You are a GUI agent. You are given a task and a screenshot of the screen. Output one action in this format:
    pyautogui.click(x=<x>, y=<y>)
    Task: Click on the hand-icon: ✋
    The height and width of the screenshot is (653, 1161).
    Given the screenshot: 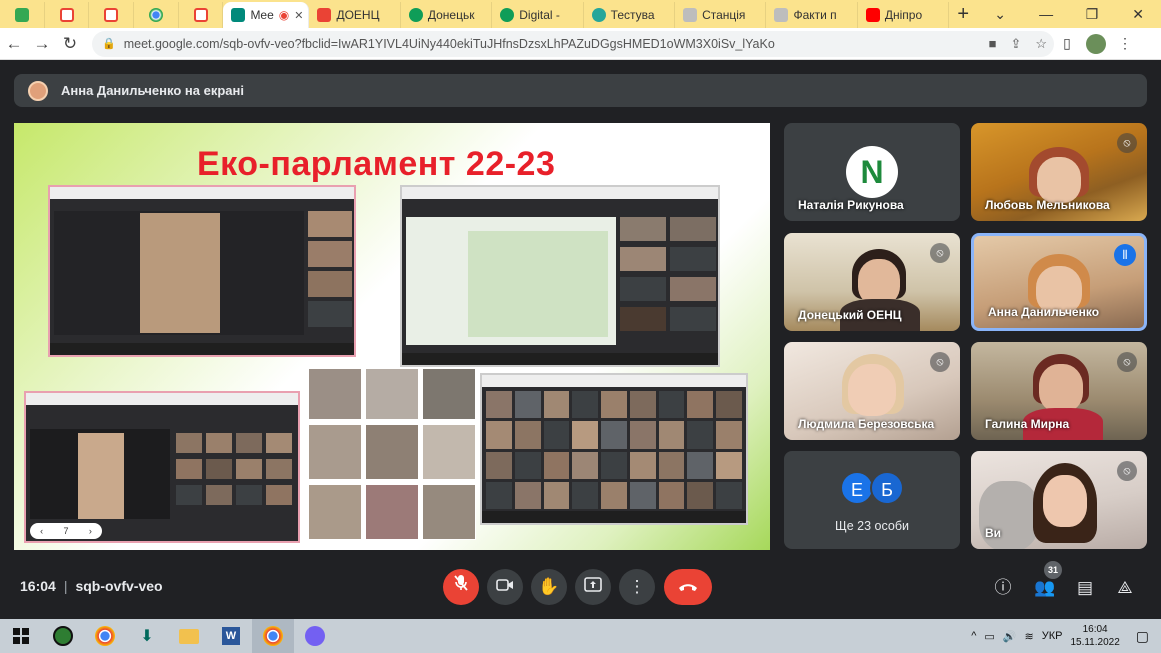 What is the action you would take?
    pyautogui.click(x=549, y=586)
    